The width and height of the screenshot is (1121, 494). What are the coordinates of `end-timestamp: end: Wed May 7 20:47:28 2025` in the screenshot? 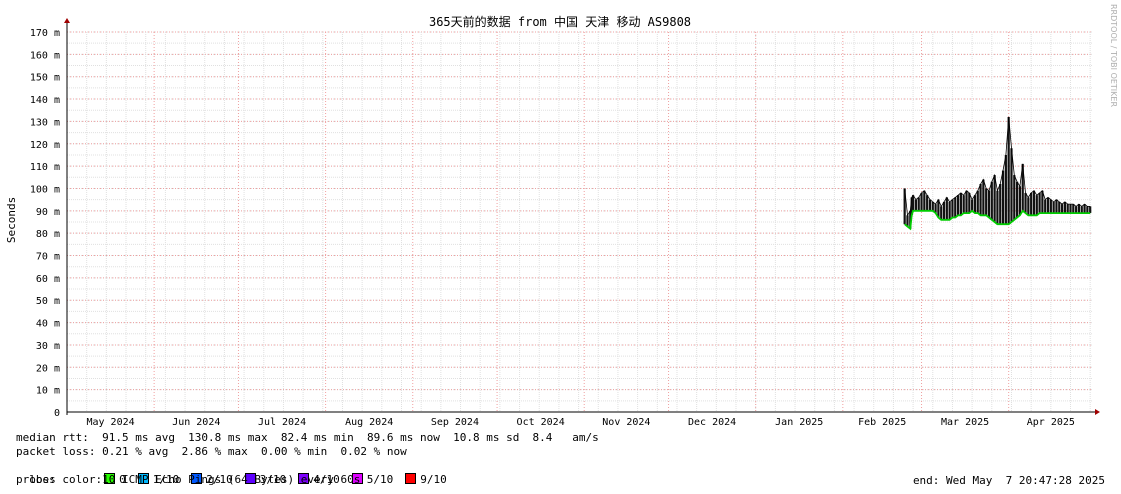 It's located at (1008, 480).